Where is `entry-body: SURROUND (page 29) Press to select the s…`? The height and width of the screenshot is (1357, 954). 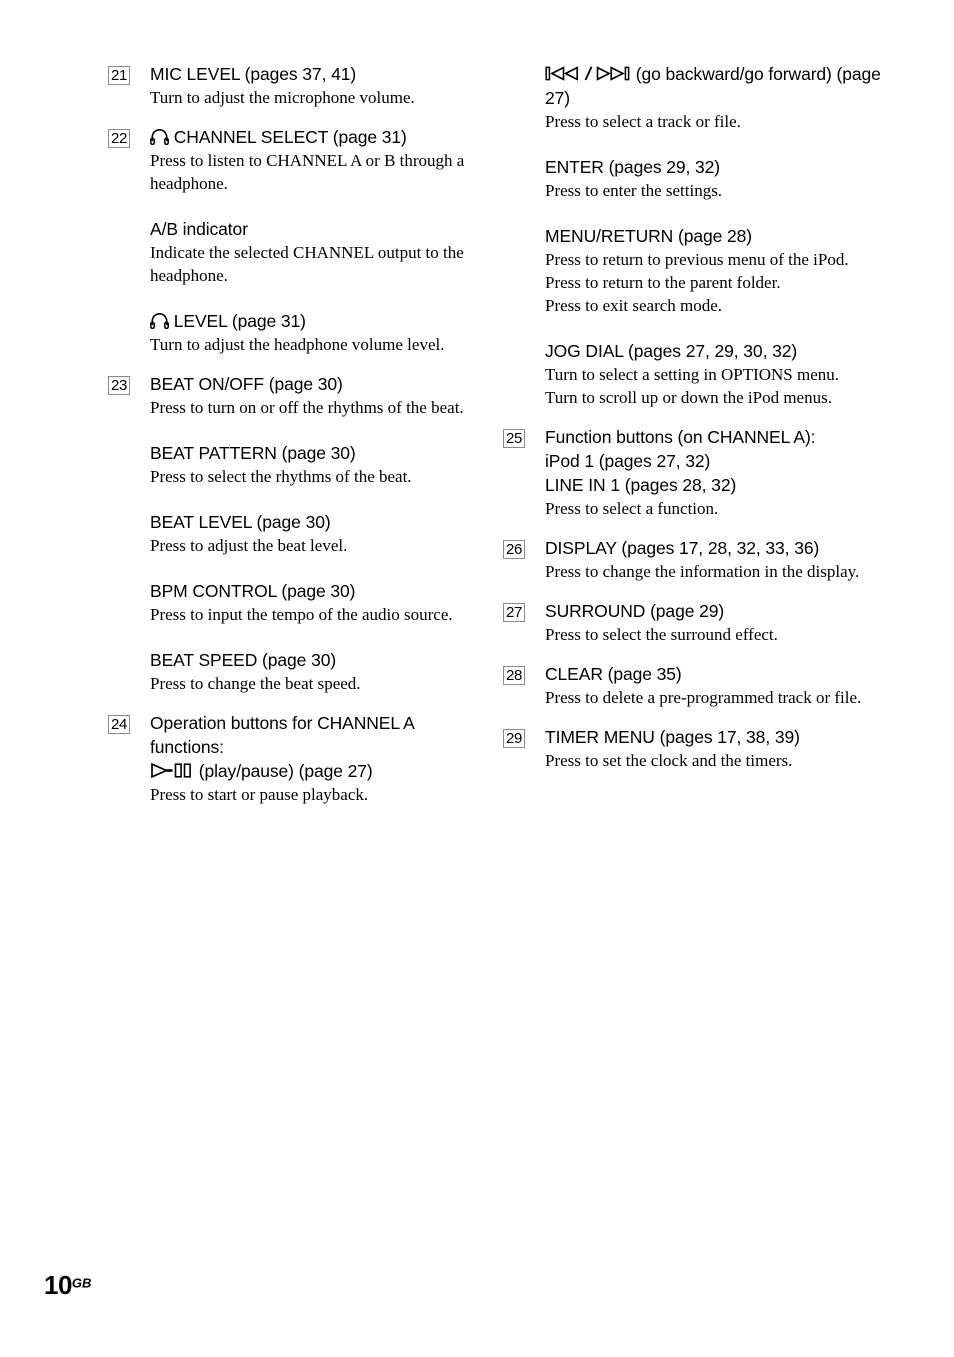
entry-body: SURROUND (page 29) Press to select the s… is located at coordinates (727, 622).